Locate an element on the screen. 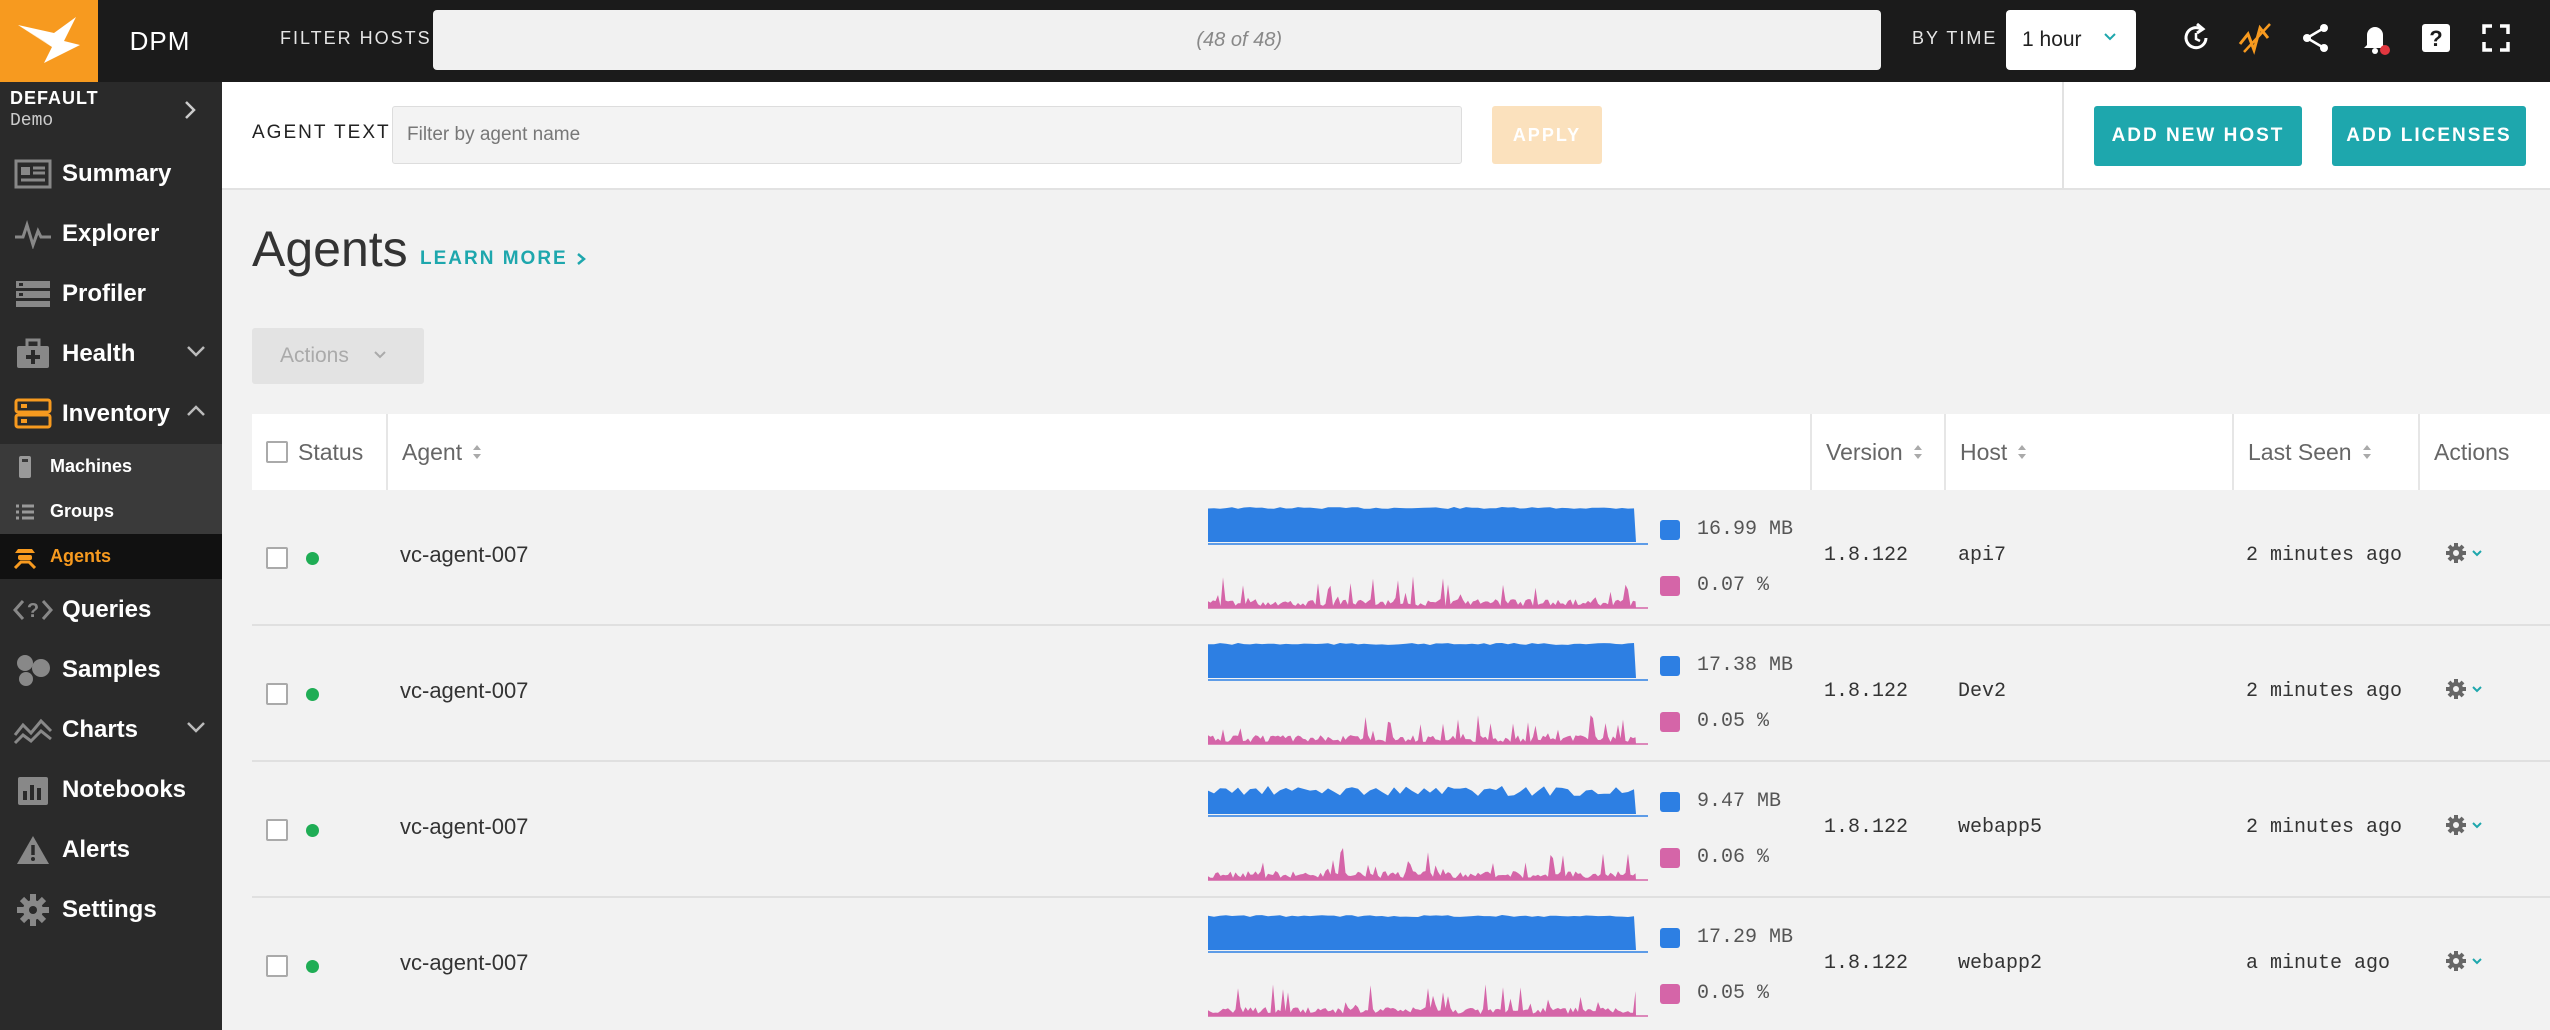 The image size is (2550, 1030). sidebar-item-label: Settings is located at coordinates (109, 909).